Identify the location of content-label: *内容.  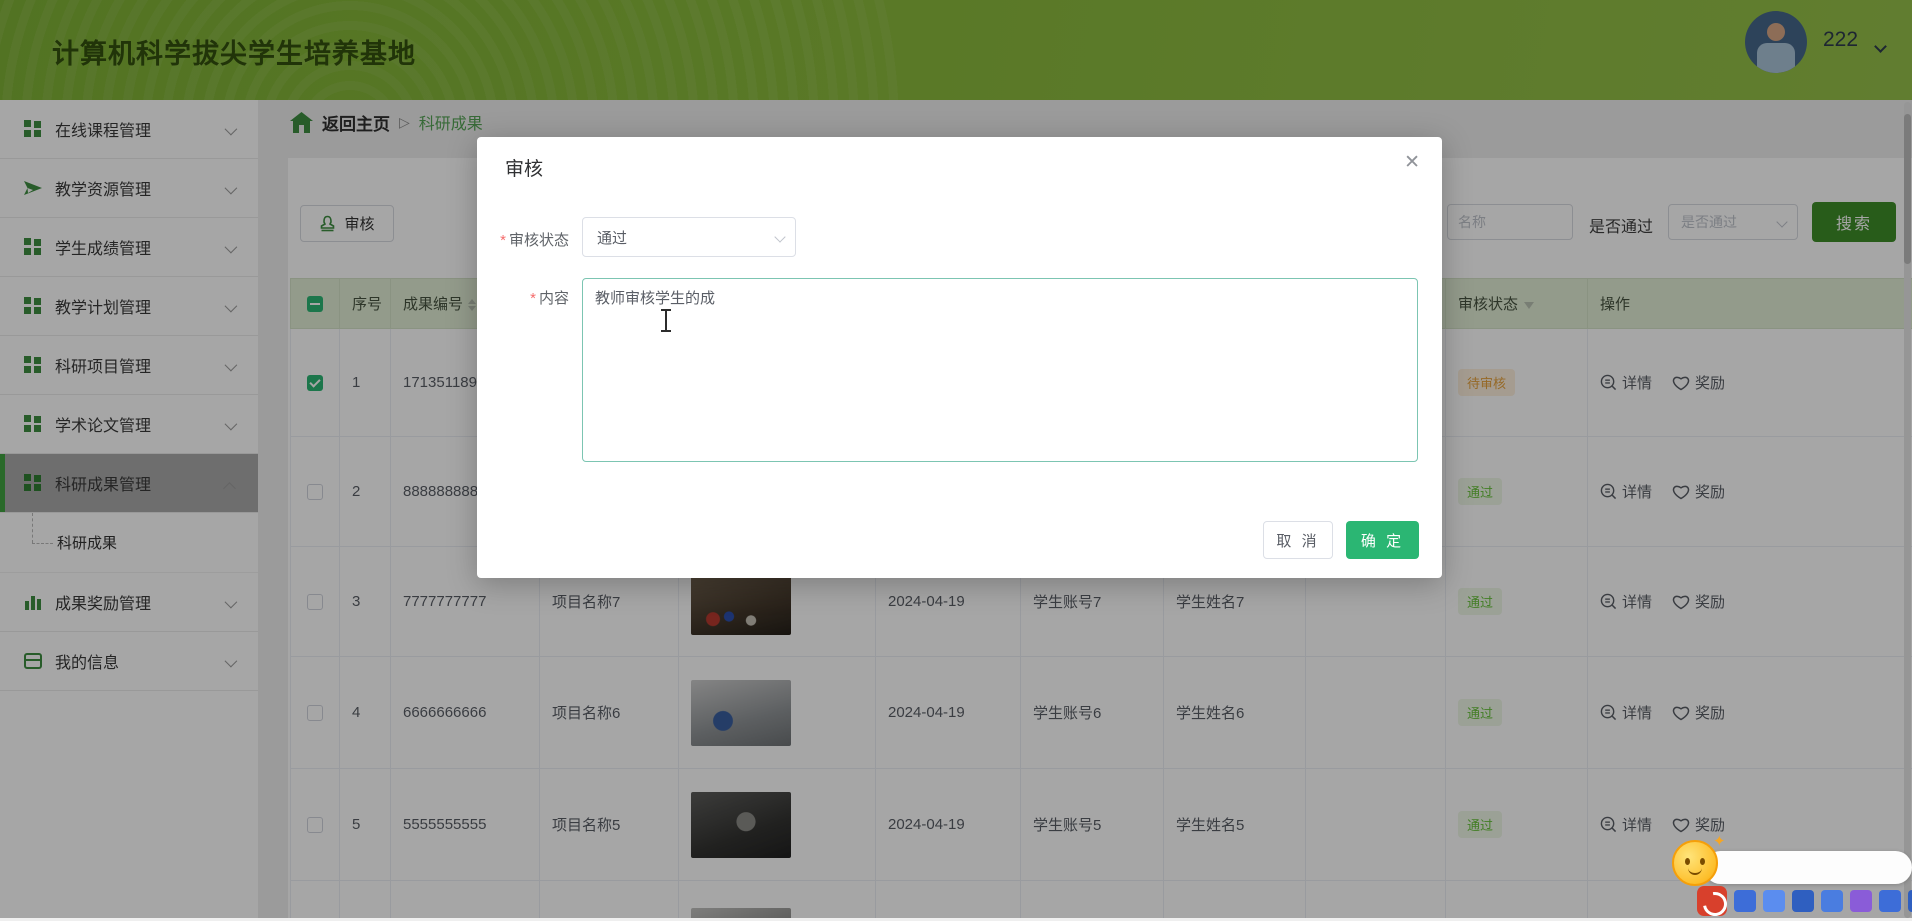
(529, 297).